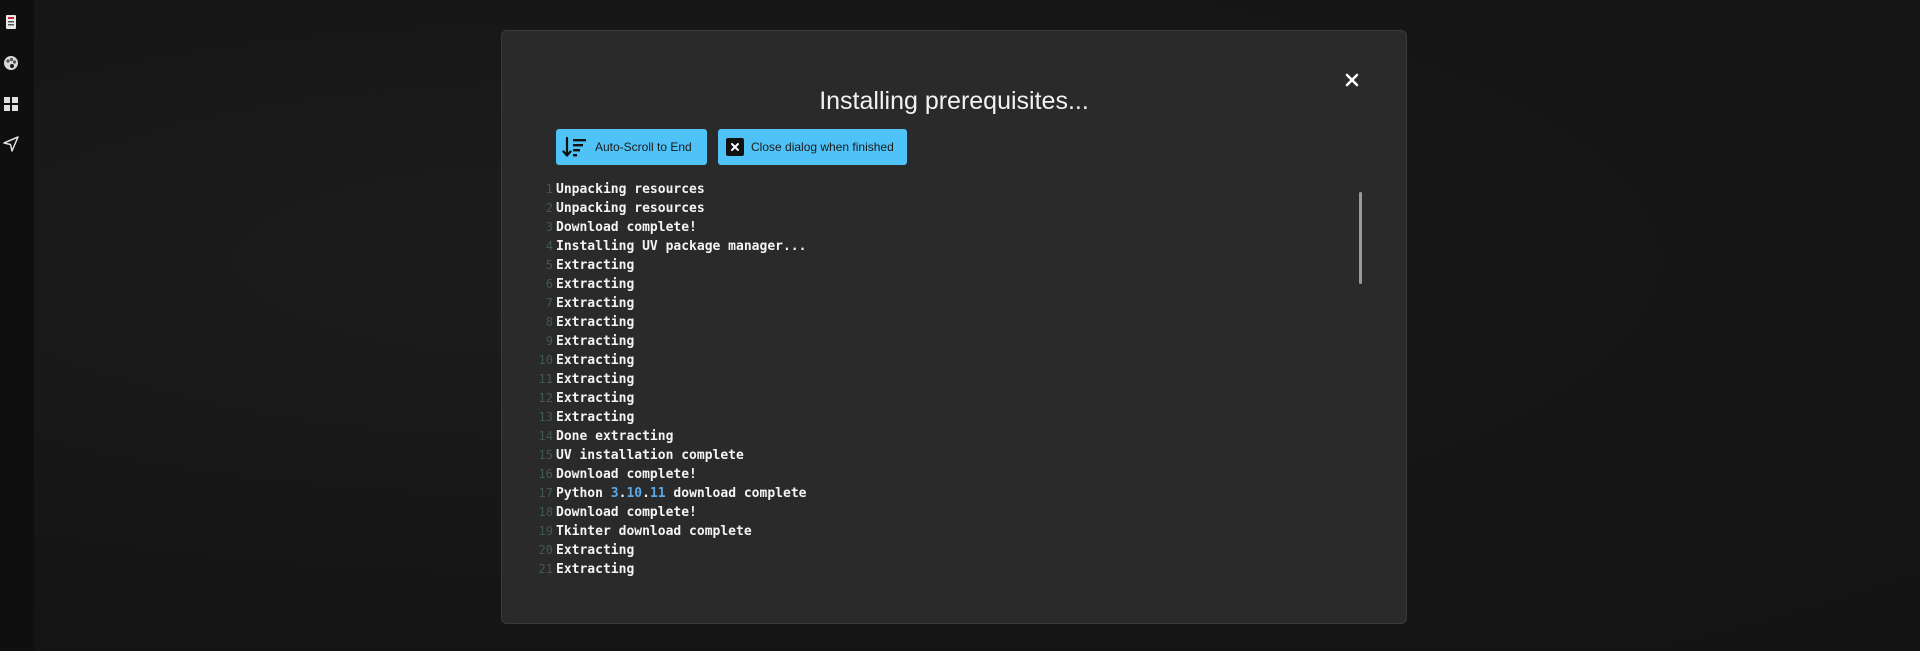 This screenshot has height=651, width=1920. What do you see at coordinates (615, 436) in the screenshot?
I see `log-text: Done extracting` at bounding box center [615, 436].